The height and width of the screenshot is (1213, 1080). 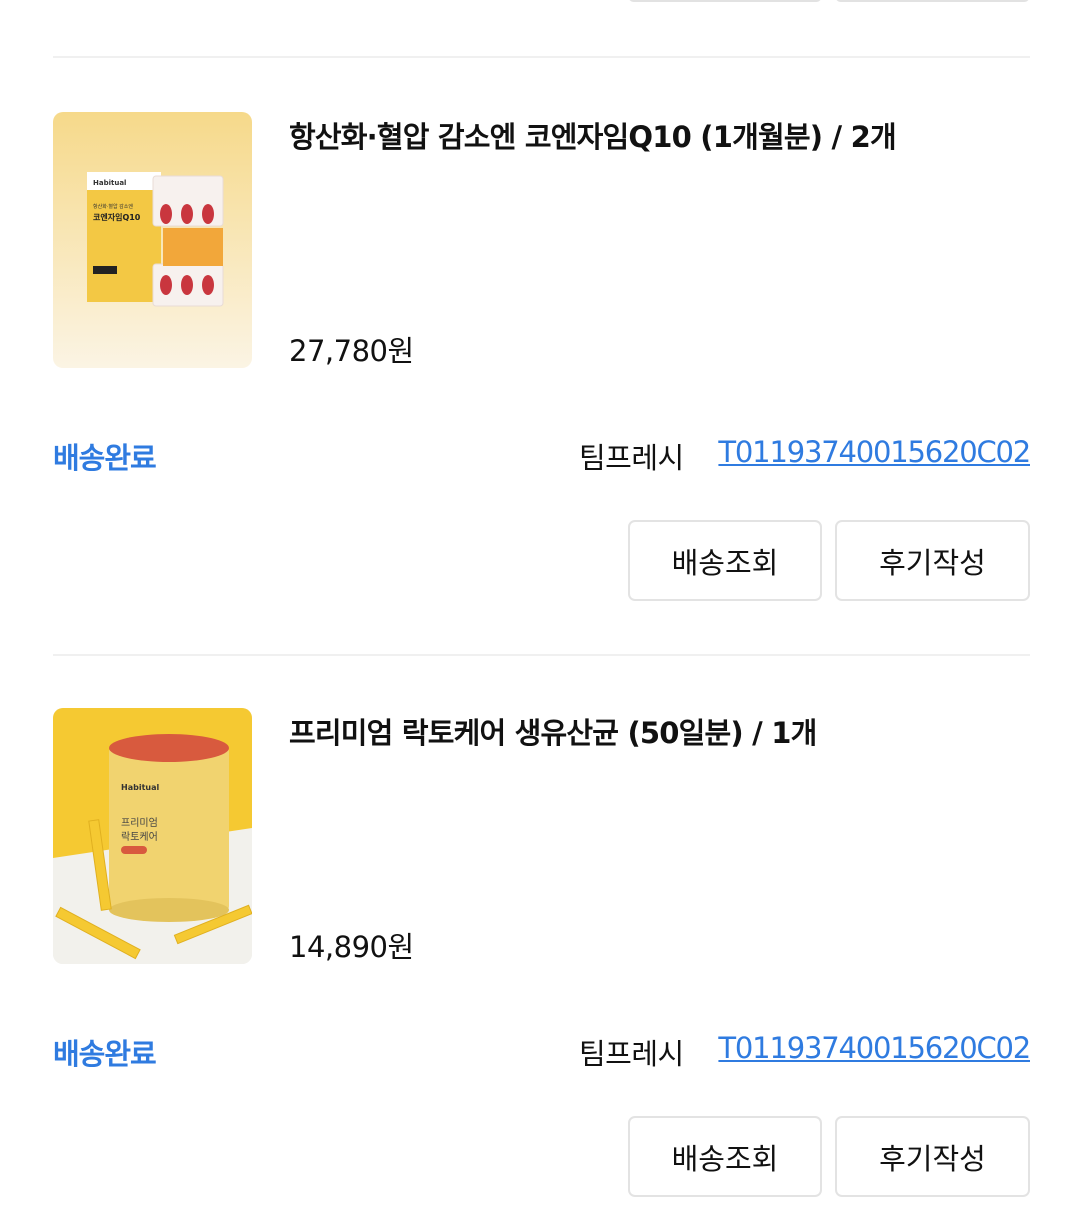 I want to click on product-title: 항산화·혈압 감소엔 코엔자임Q10 (1개월분) / 2개, so click(x=593, y=135).